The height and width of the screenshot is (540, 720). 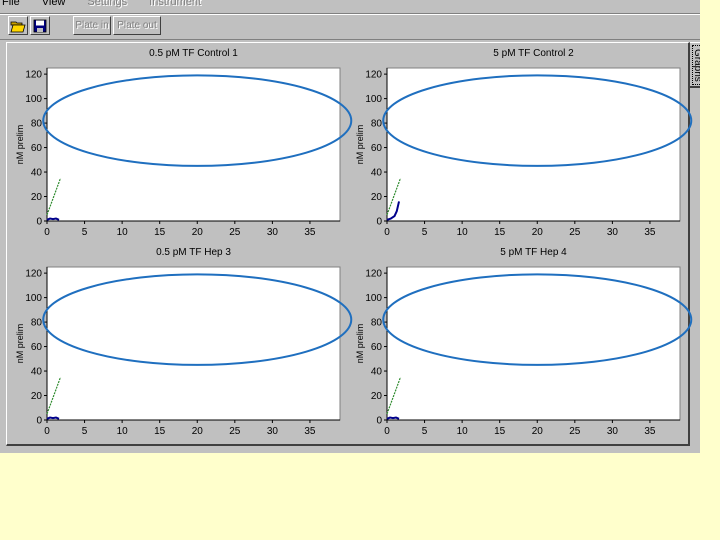 What do you see at coordinates (175, 4) in the screenshot?
I see `menu-instrument: Instrument` at bounding box center [175, 4].